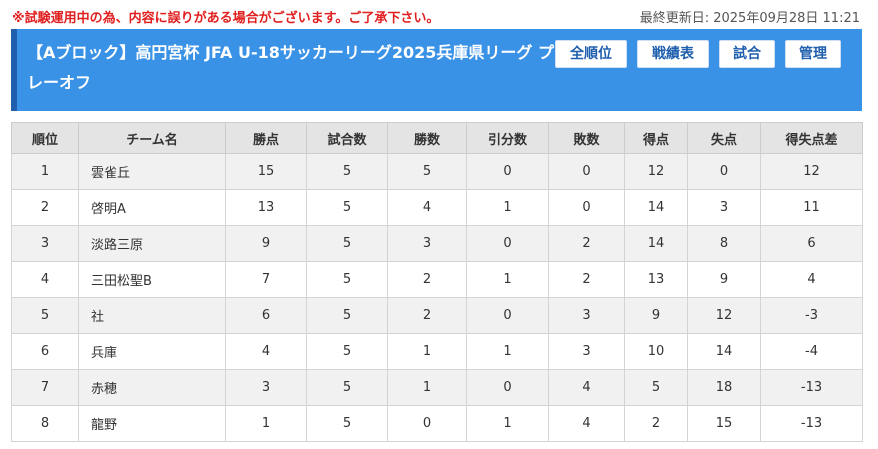 The height and width of the screenshot is (449, 878). I want to click on cell-team: 三田松聖B, so click(152, 279).